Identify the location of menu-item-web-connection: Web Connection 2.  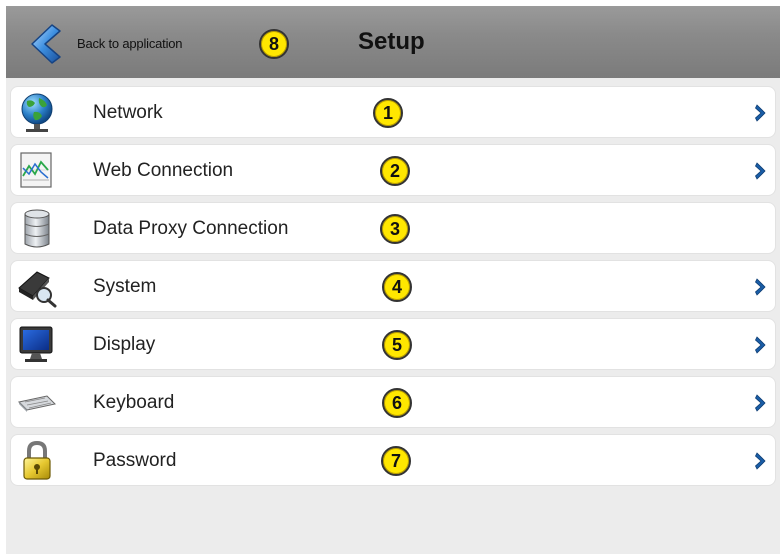
(393, 170).